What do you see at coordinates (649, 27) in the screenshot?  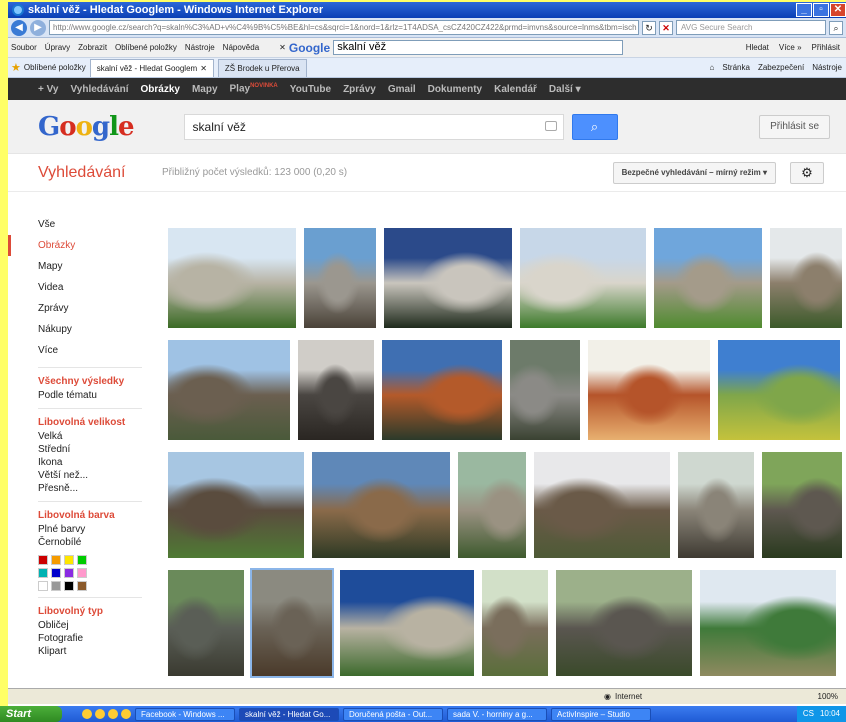 I see `refresh-icon: ↻` at bounding box center [649, 27].